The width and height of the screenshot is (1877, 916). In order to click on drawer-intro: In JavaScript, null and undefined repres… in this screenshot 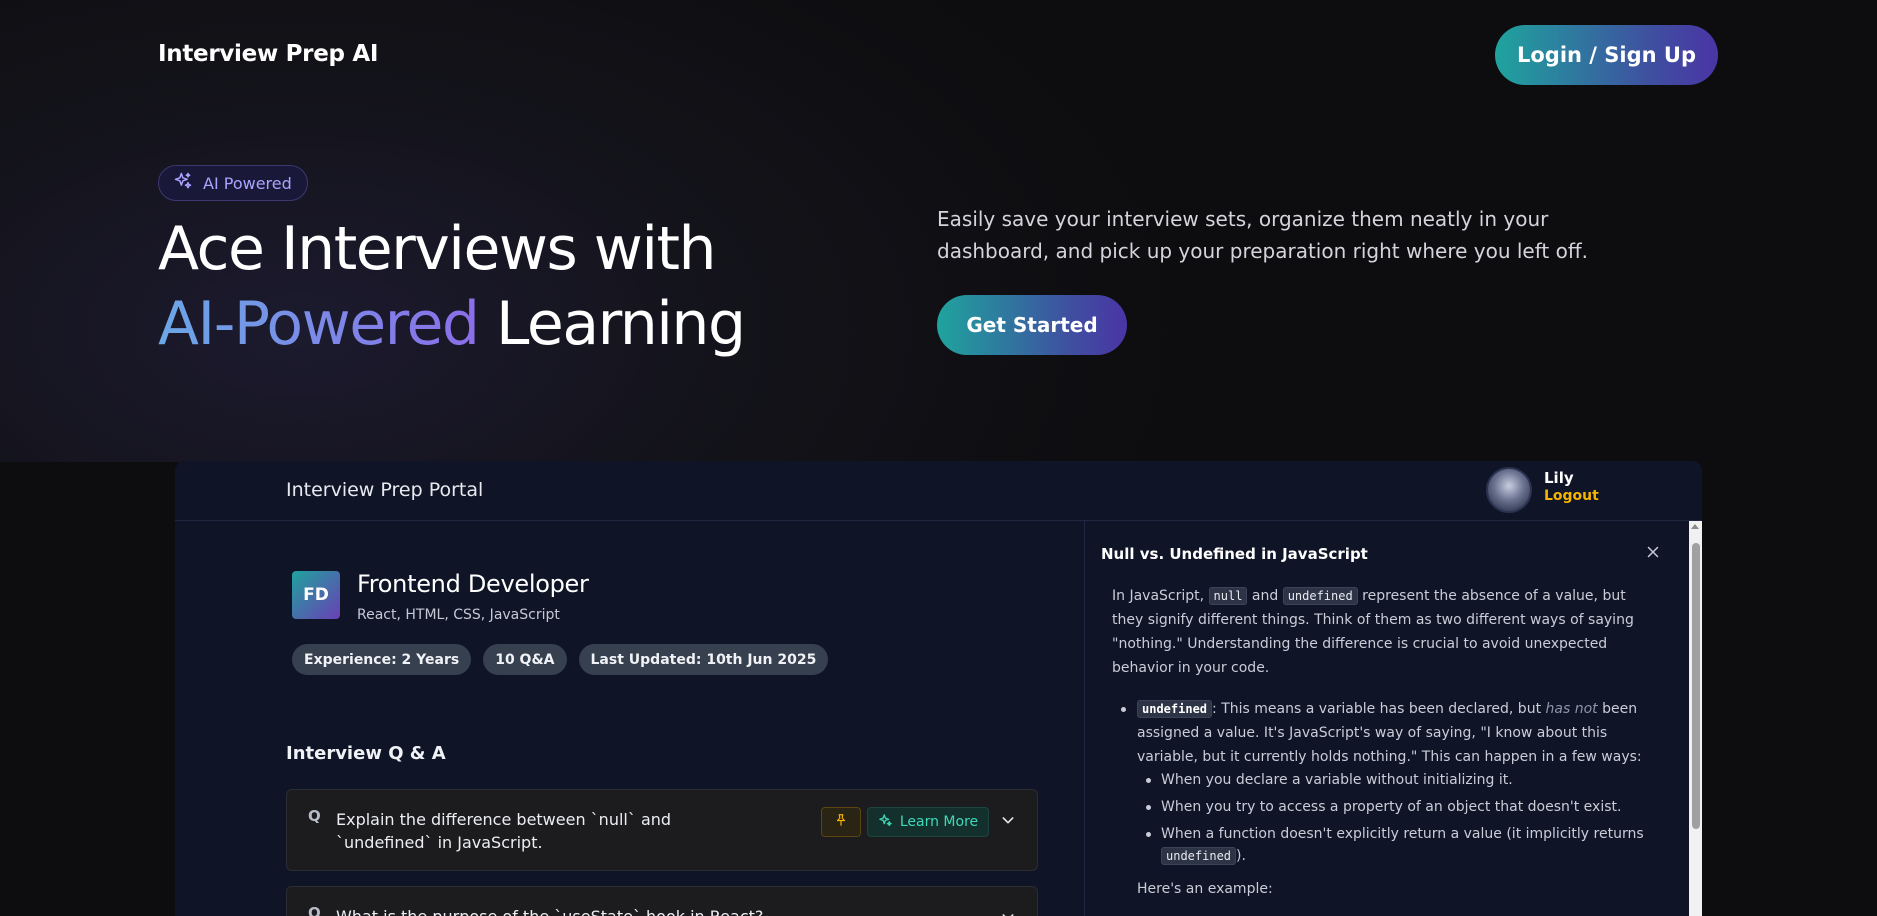, I will do `click(1384, 632)`.